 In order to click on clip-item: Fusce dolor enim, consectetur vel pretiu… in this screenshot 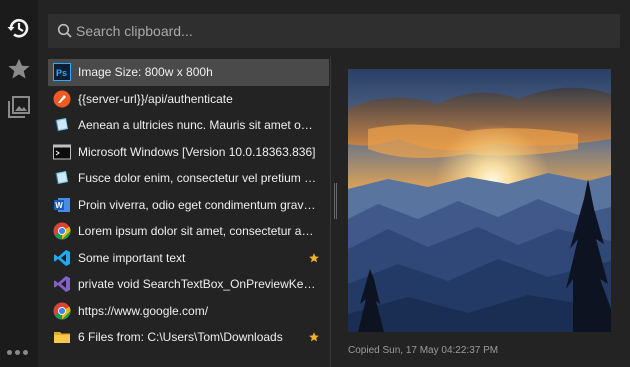, I will do `click(188, 178)`.